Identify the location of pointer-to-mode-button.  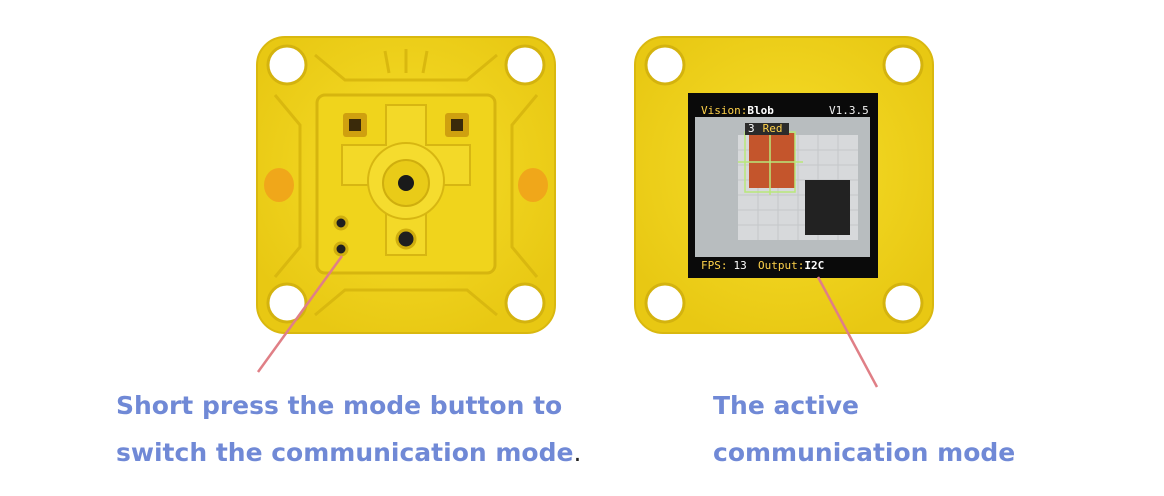
(300, 314).